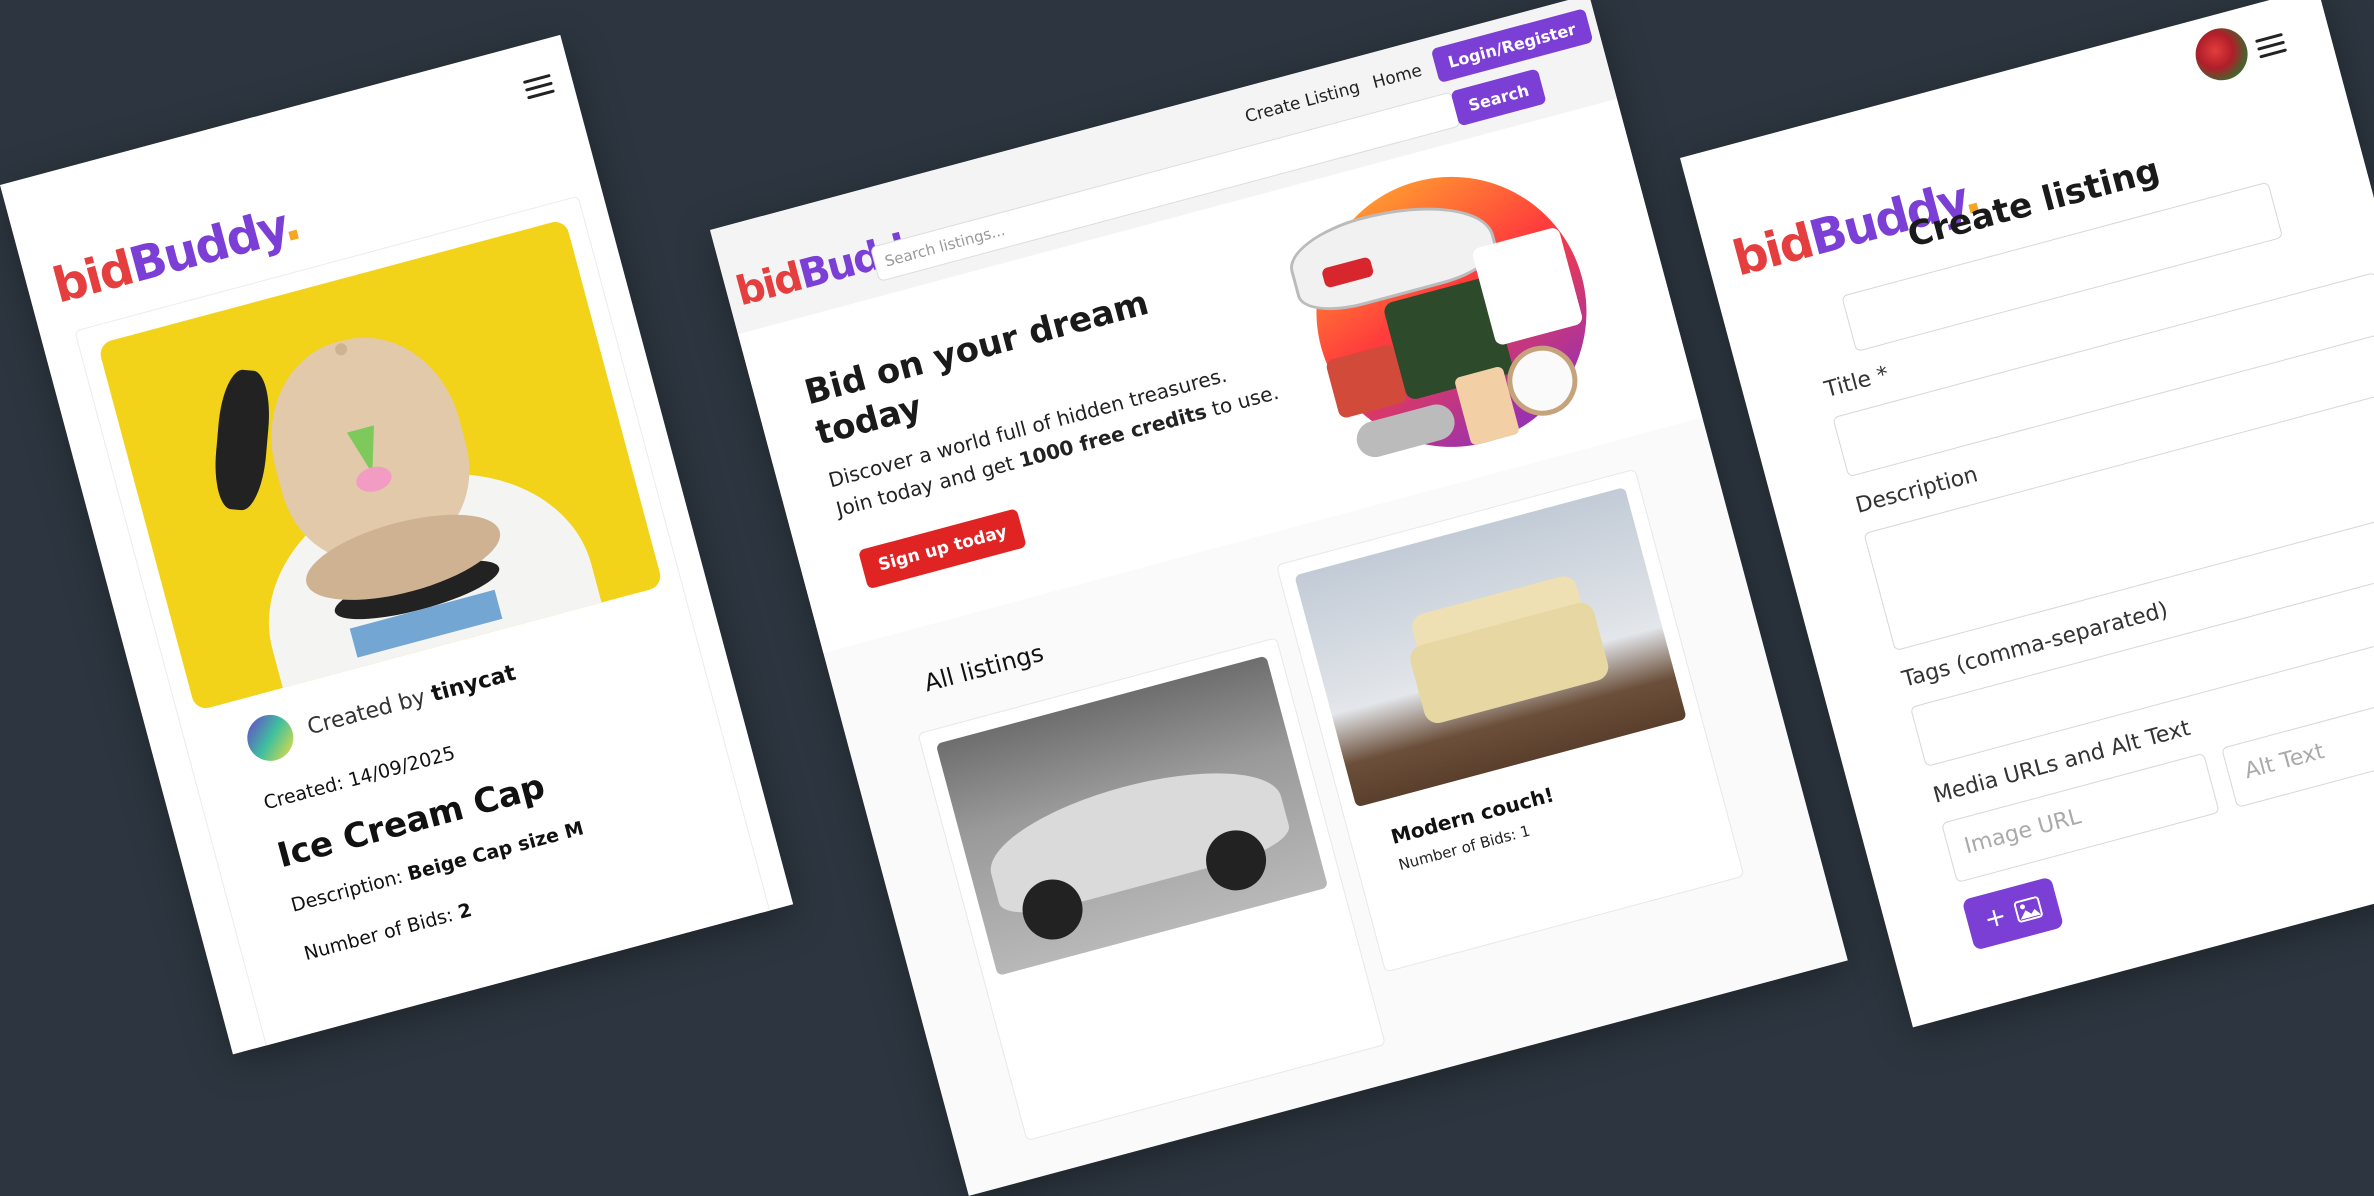 This screenshot has height=1196, width=2374. What do you see at coordinates (2028, 909) in the screenshot?
I see `image-icon` at bounding box center [2028, 909].